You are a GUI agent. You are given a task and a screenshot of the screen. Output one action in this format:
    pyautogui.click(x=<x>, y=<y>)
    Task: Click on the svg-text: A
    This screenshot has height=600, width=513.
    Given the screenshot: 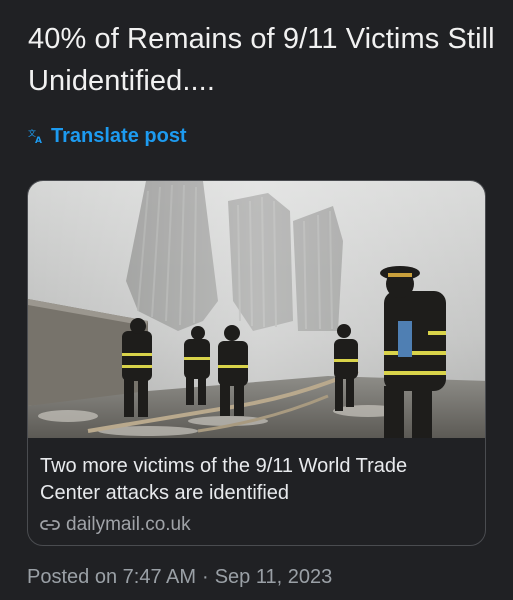 What is the action you would take?
    pyautogui.click(x=38, y=140)
    